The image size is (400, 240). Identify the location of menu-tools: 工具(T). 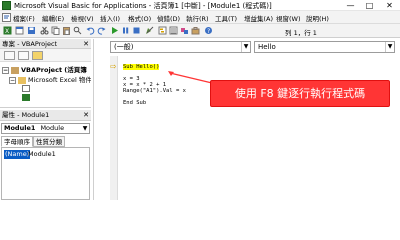
(226, 18).